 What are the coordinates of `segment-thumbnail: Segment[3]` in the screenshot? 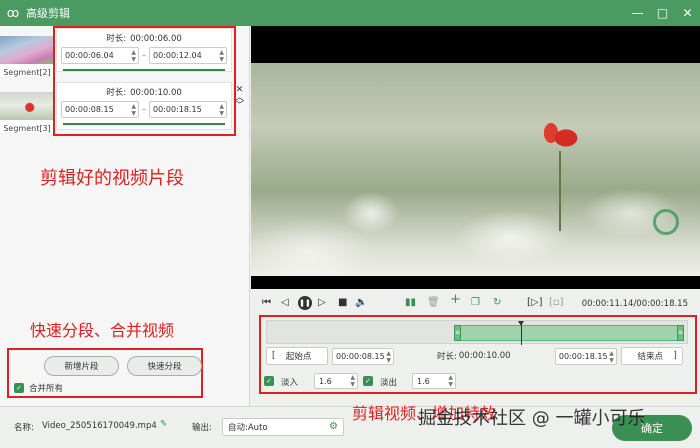 It's located at (27, 112).